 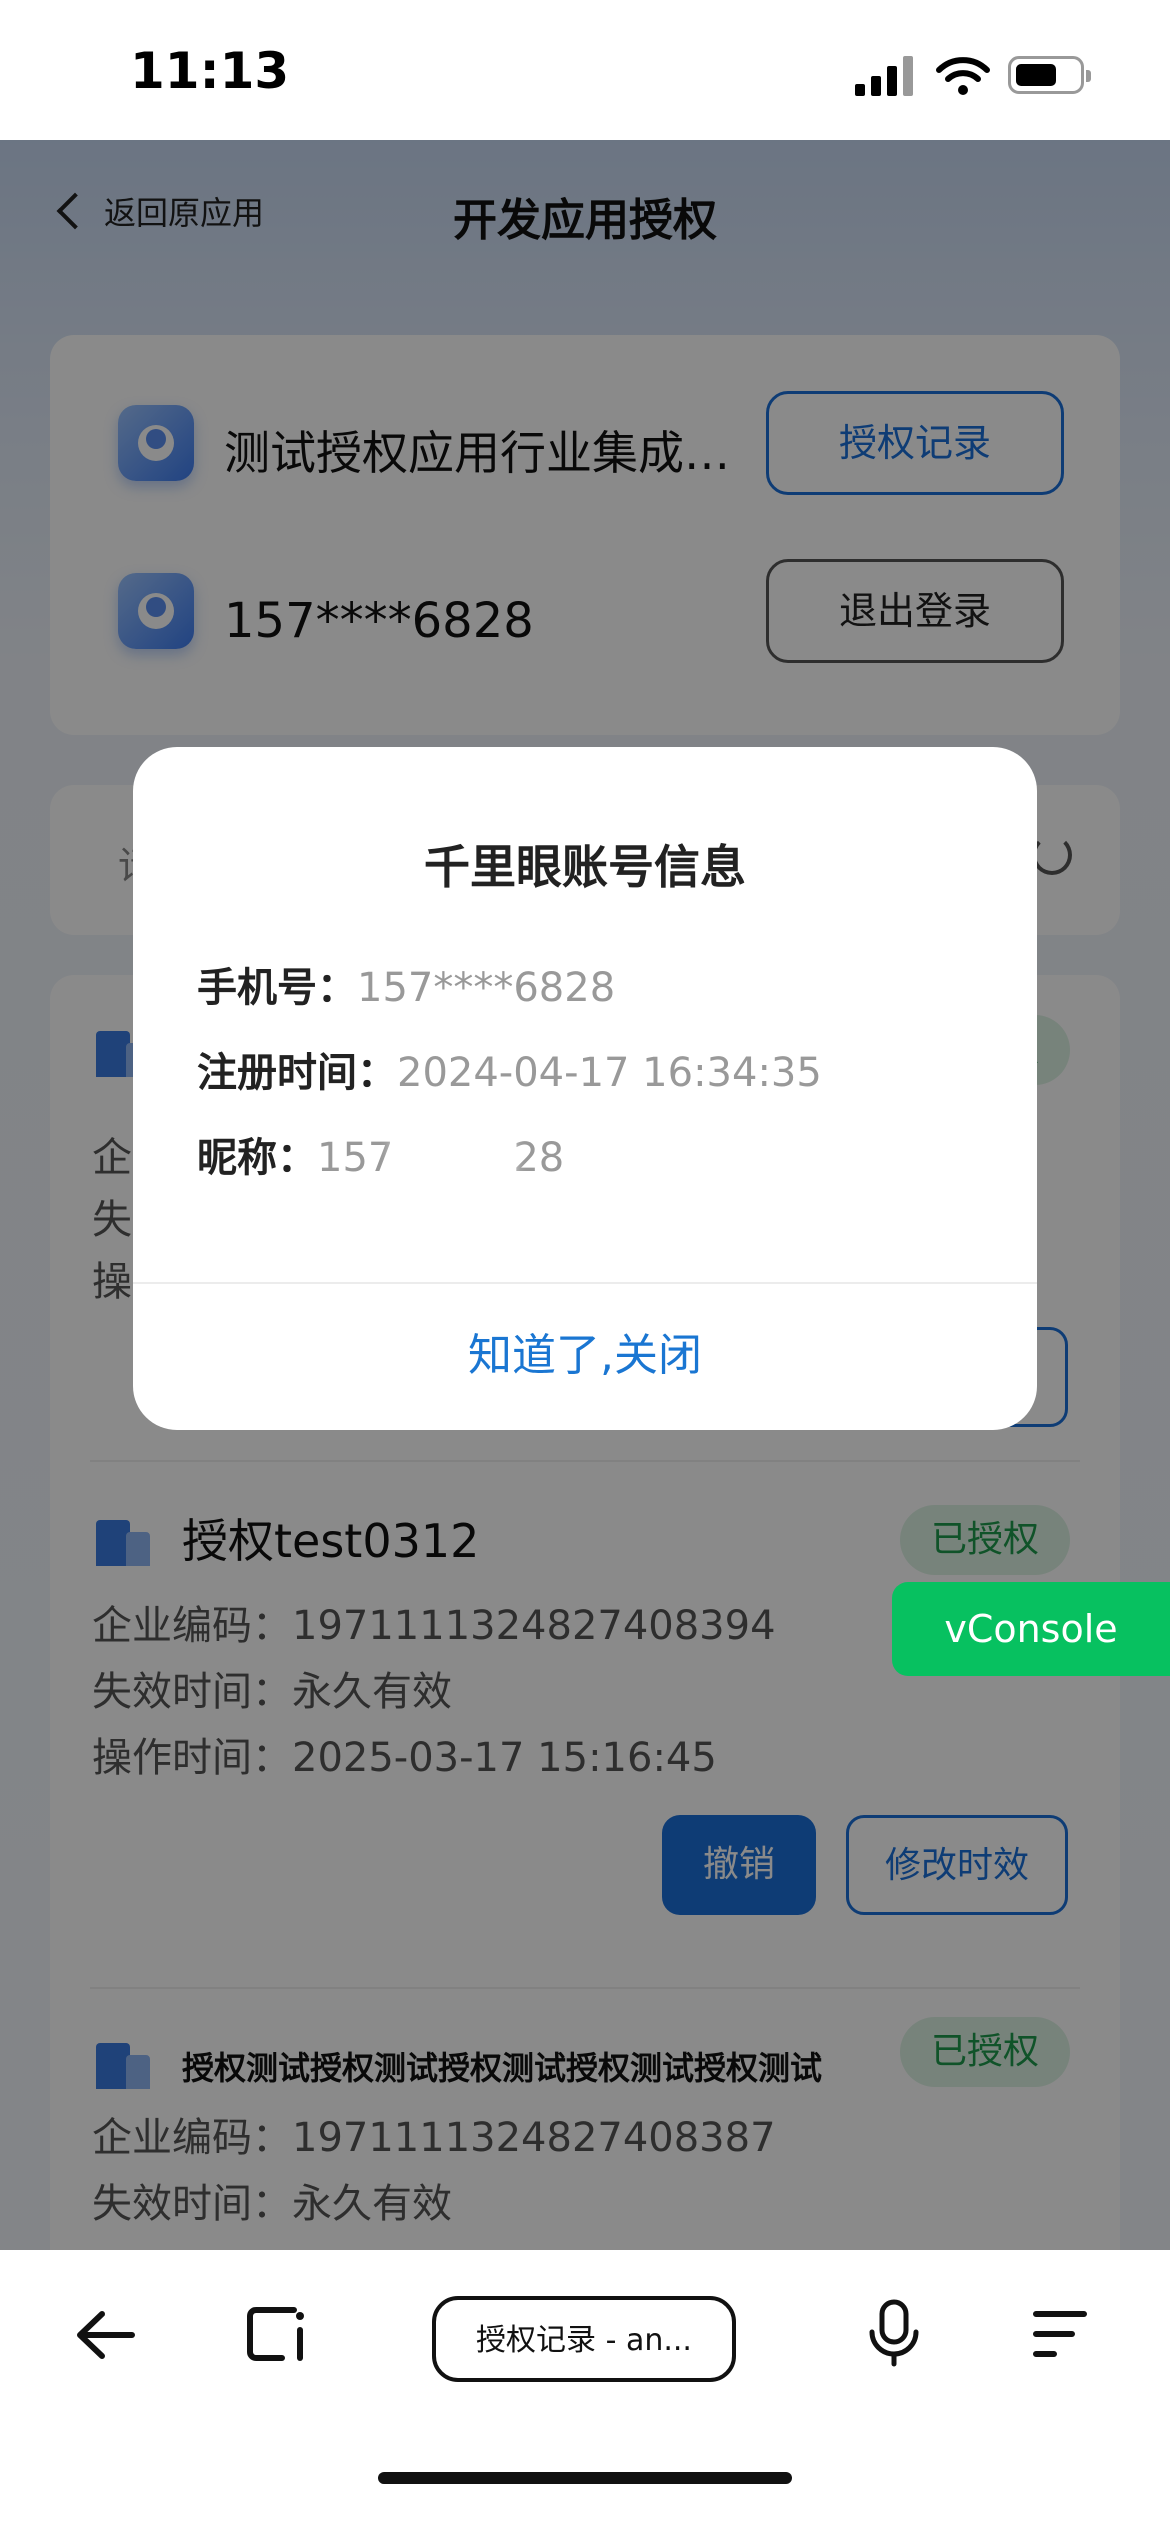 I want to click on nickname-redaction, so click(x=453, y=1160).